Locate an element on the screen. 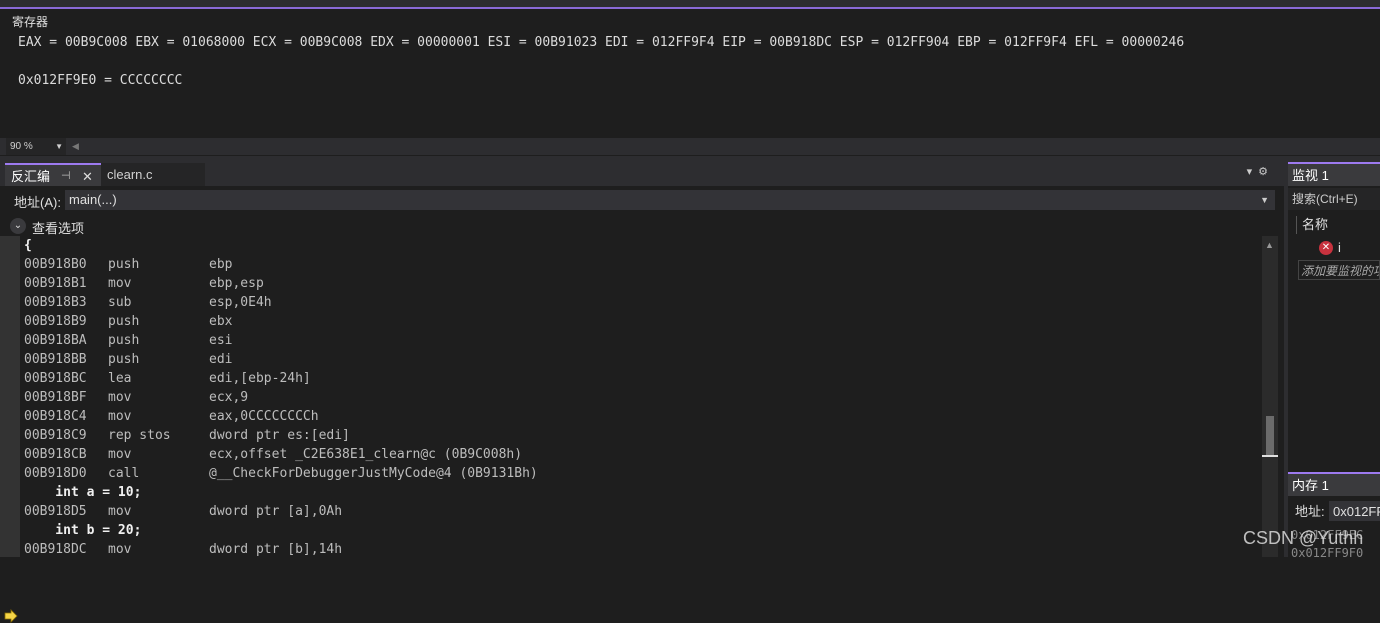 The height and width of the screenshot is (623, 1380). tab-disassembly: 反汇编 ⊣ ✕ is located at coordinates (53, 174).